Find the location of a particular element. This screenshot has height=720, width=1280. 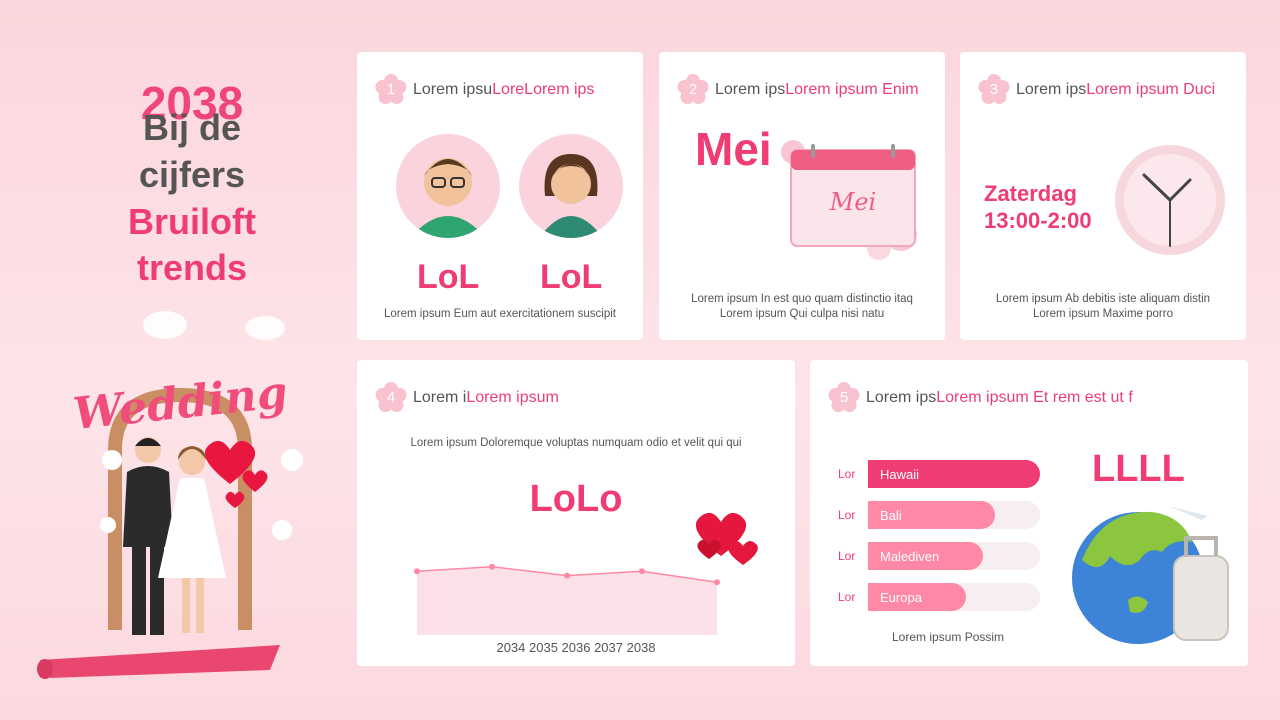

flower-badge-icon: 4 is located at coordinates (391, 398).